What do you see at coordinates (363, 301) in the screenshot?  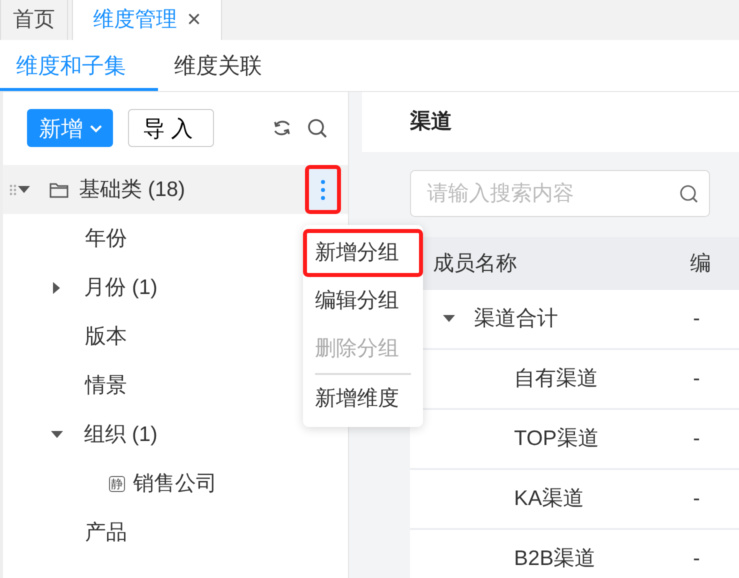 I see `menu-item: 编辑分组` at bounding box center [363, 301].